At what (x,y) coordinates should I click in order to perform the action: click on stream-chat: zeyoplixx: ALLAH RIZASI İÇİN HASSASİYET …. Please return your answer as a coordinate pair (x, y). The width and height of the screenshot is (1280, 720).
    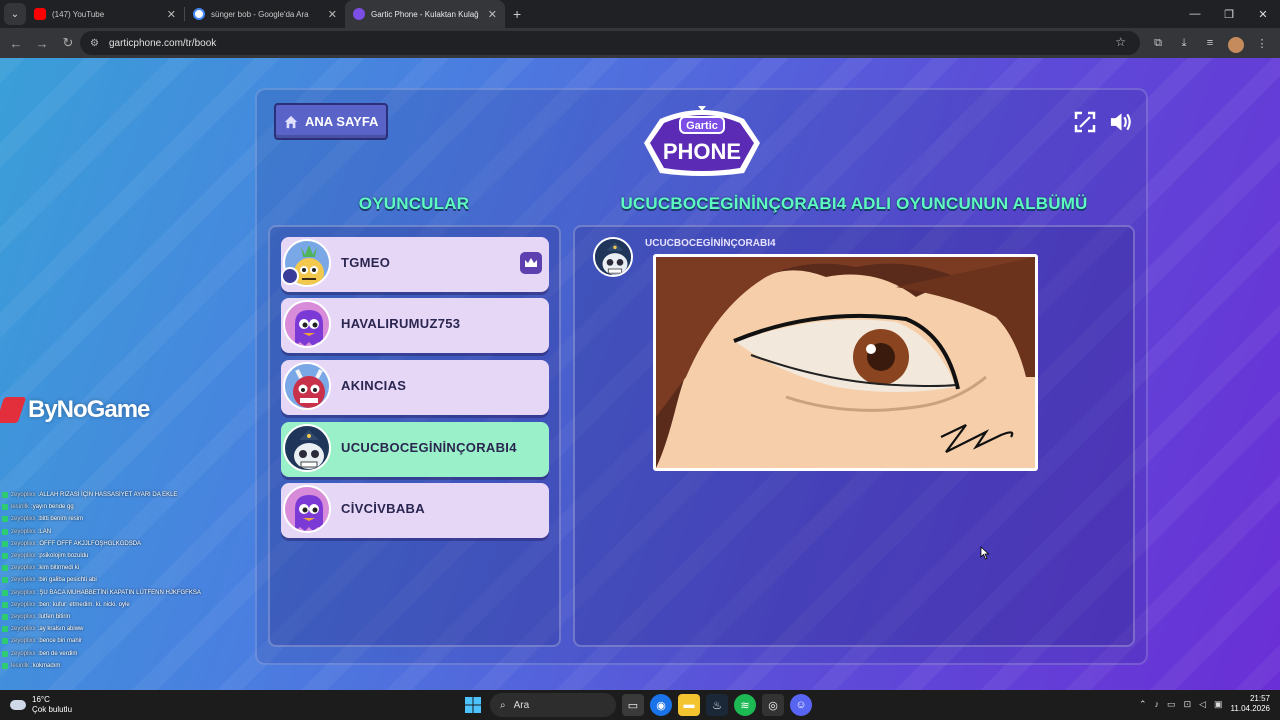
    Looking at the image, I should click on (122, 580).